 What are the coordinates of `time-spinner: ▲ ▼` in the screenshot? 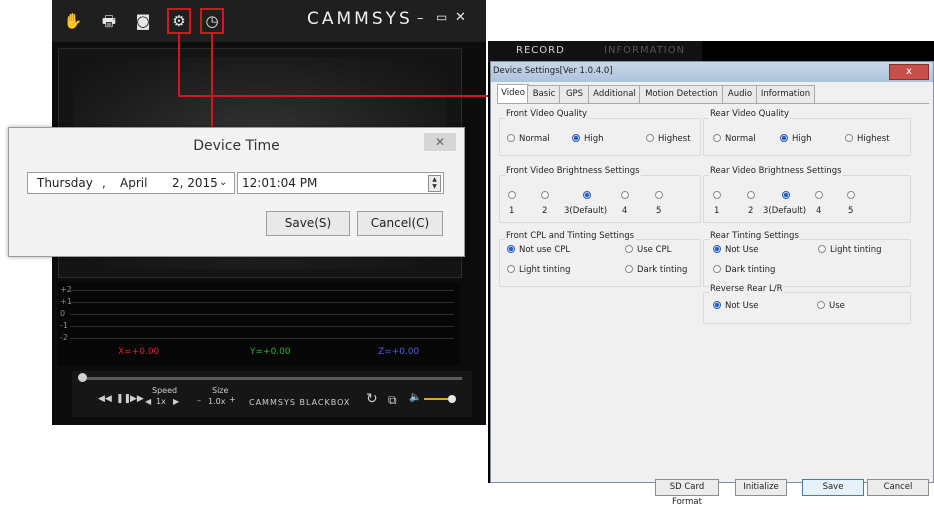 It's located at (434, 183).